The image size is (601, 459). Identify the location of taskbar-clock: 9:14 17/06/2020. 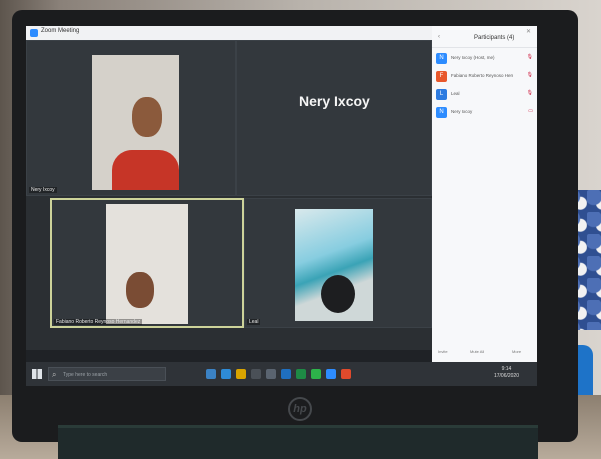
(506, 373).